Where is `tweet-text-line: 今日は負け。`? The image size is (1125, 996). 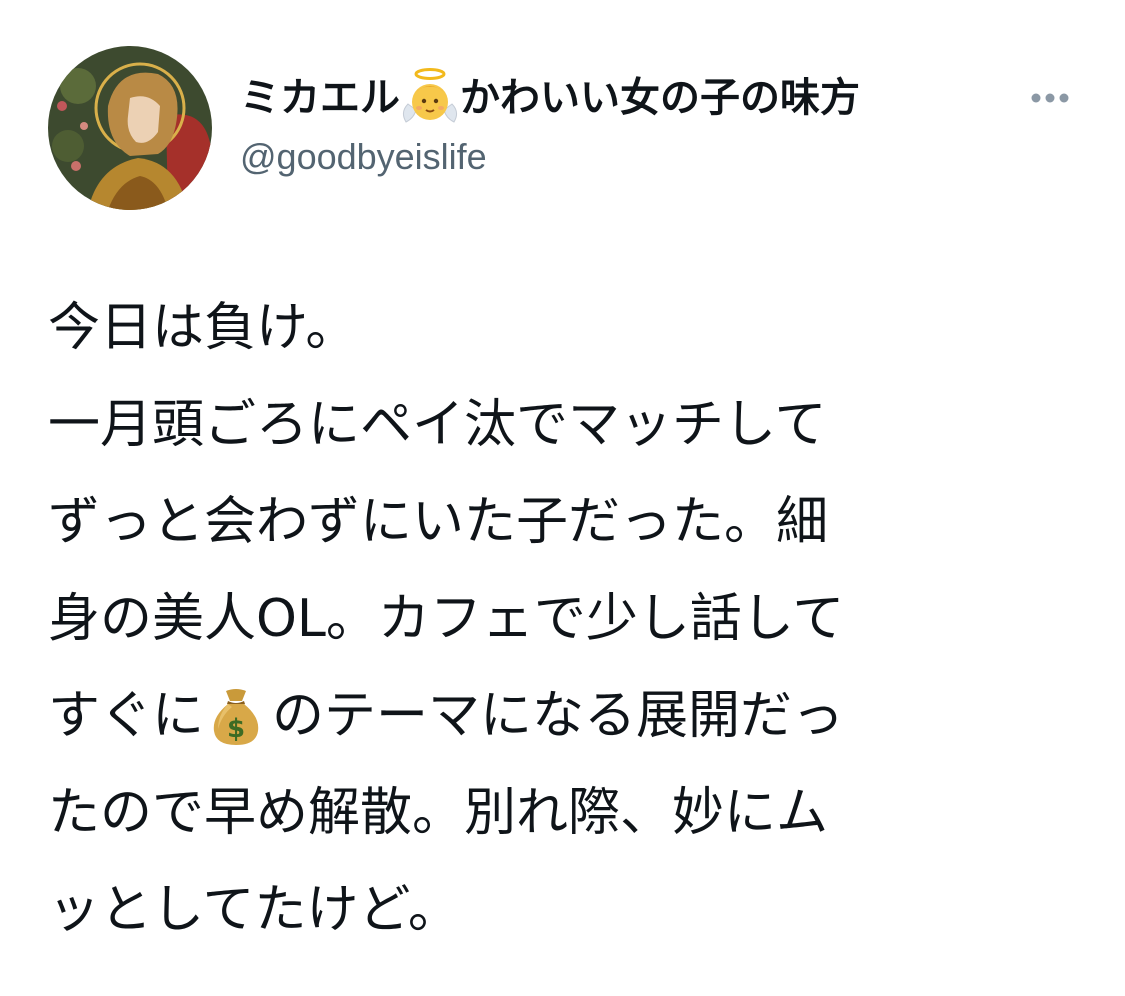 tweet-text-line: 今日は負け。 is located at coordinates (203, 328).